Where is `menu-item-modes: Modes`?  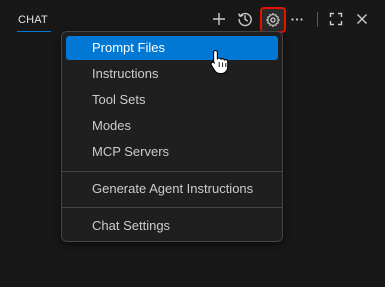 menu-item-modes: Modes is located at coordinates (172, 126).